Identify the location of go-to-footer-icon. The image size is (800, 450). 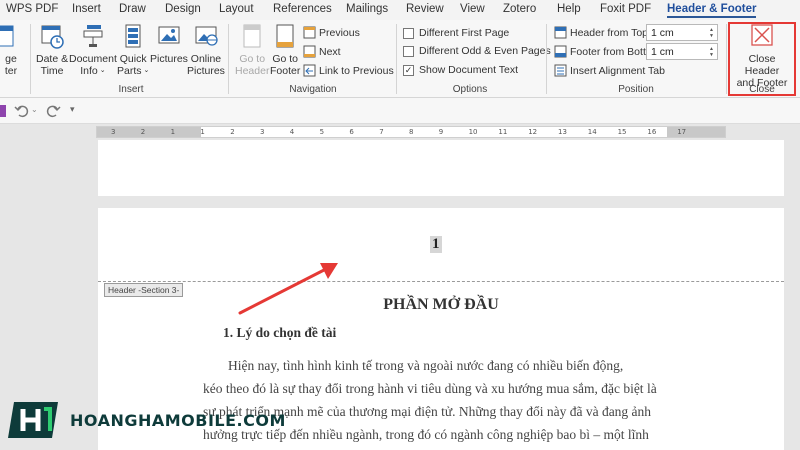
(285, 36).